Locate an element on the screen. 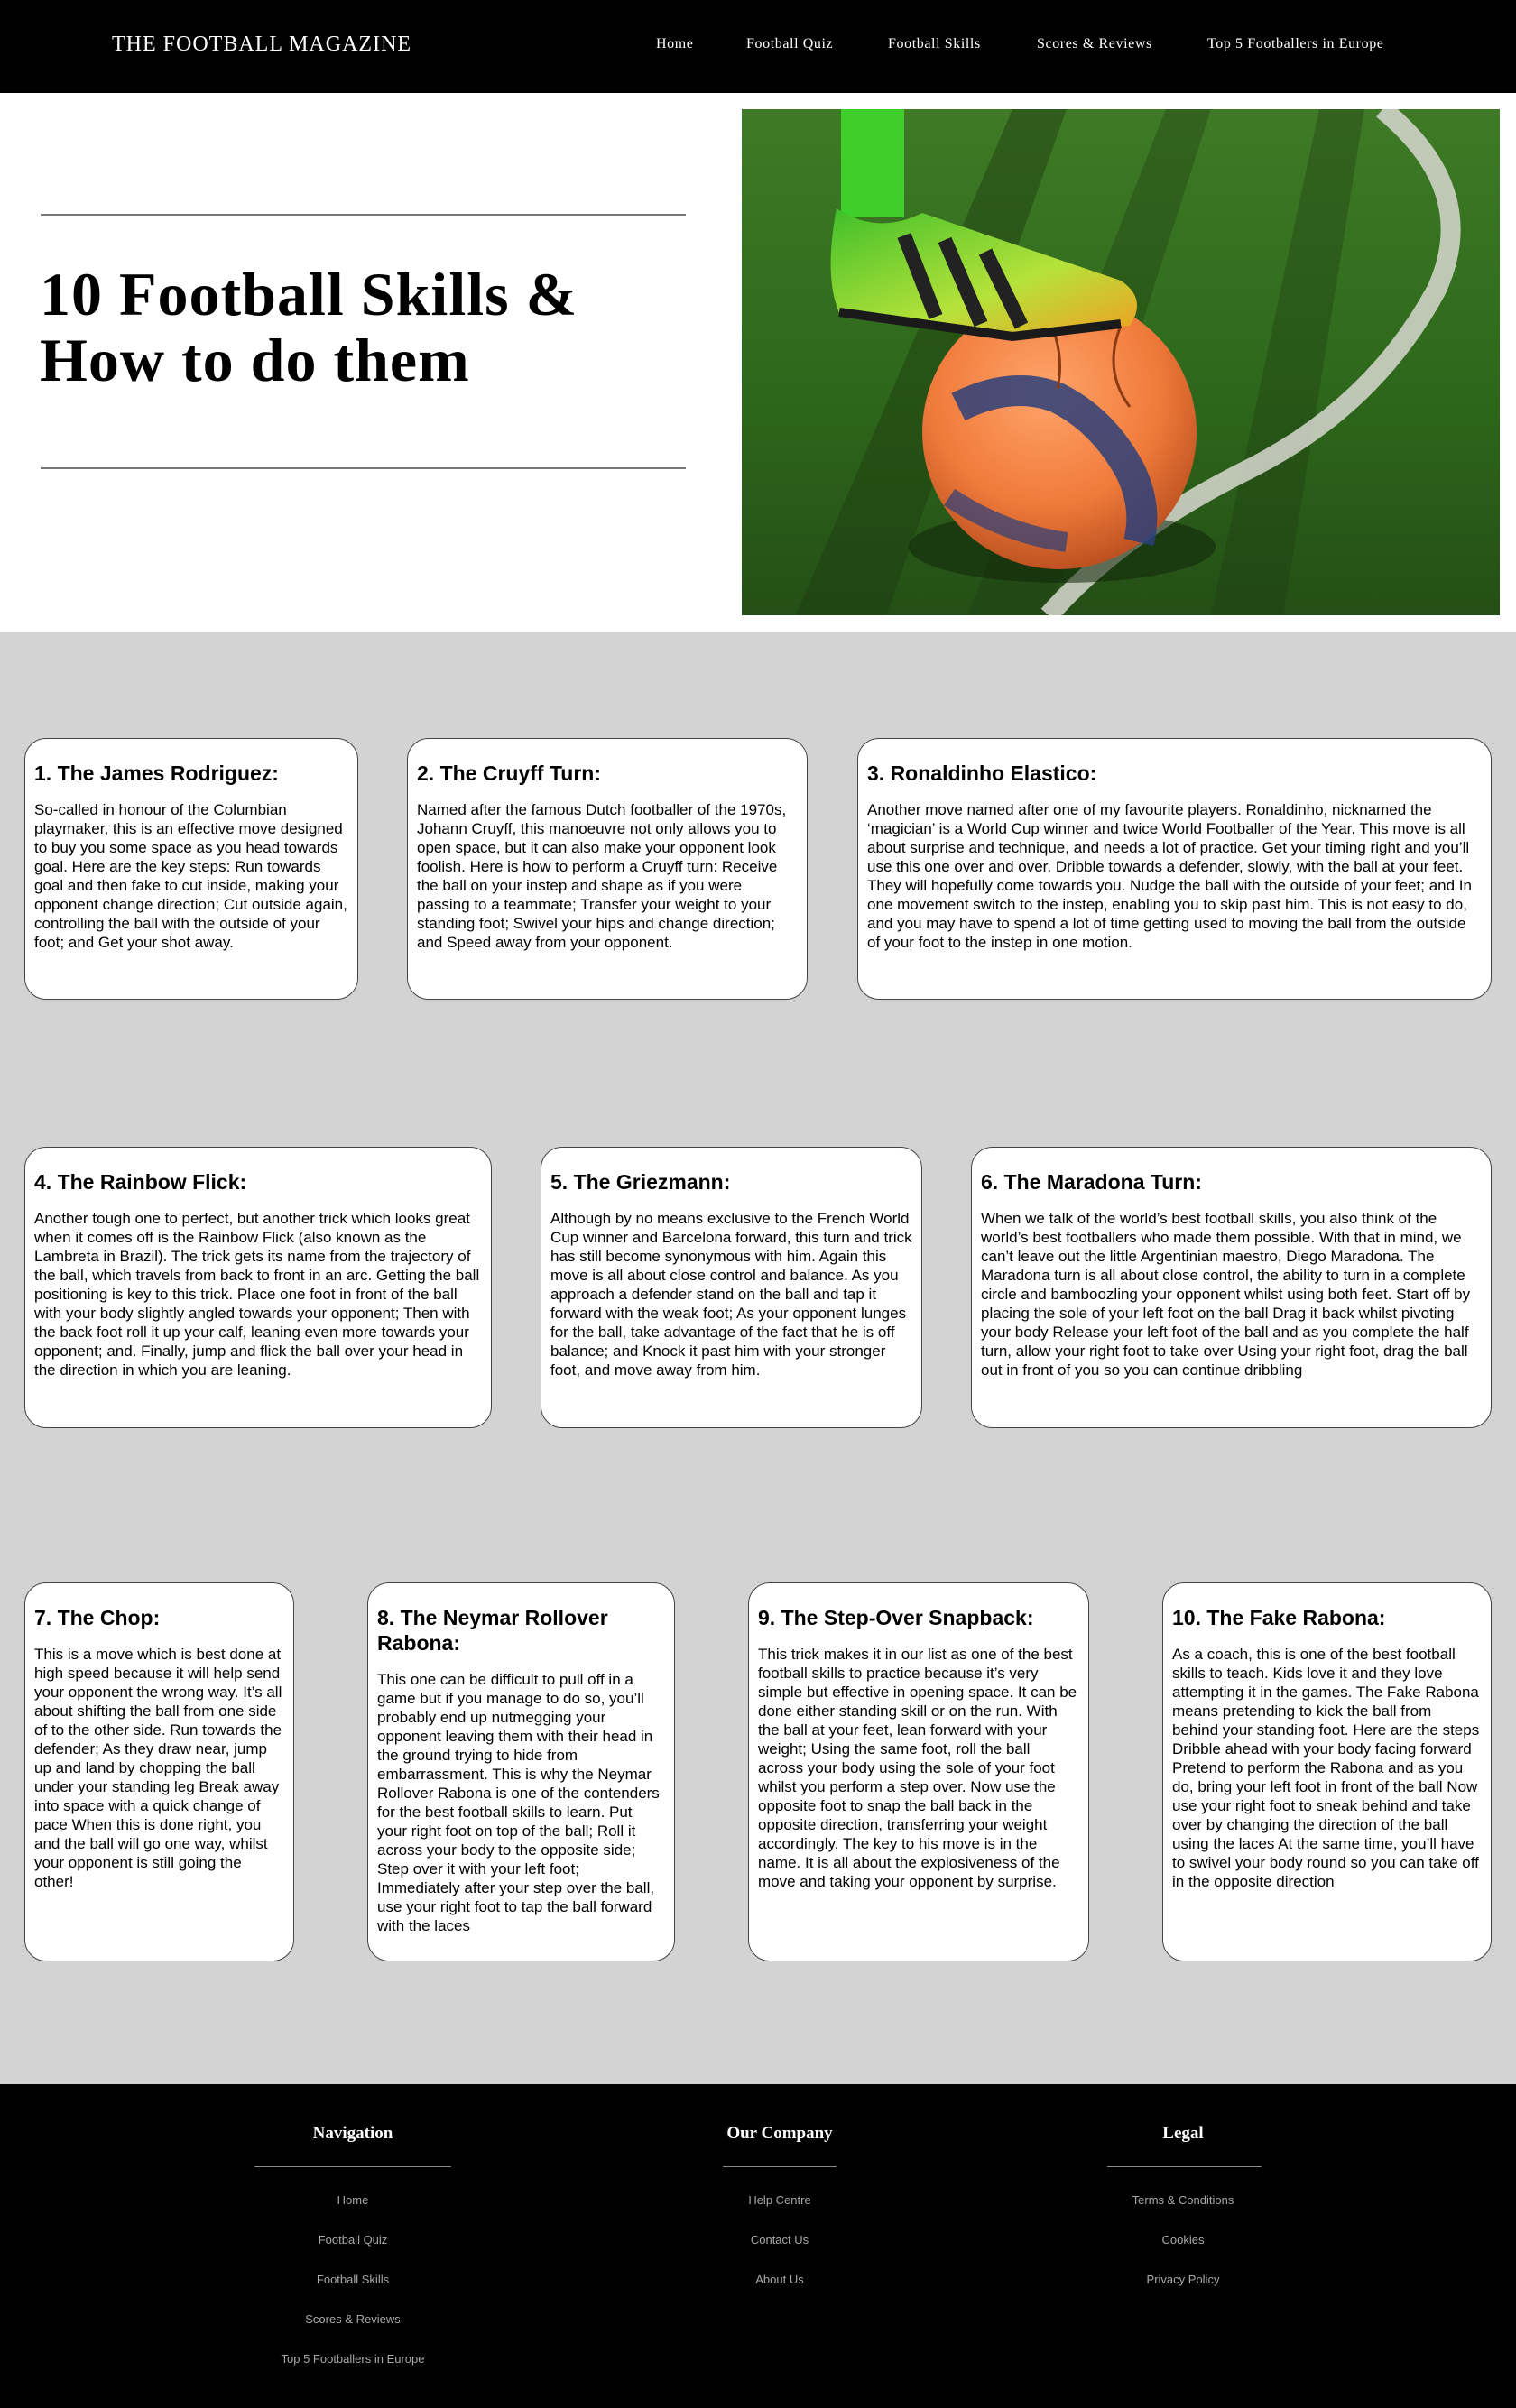 The image size is (1516, 2408). skill-card-title: 10. The Fake Rabona: is located at coordinates (1279, 1617).